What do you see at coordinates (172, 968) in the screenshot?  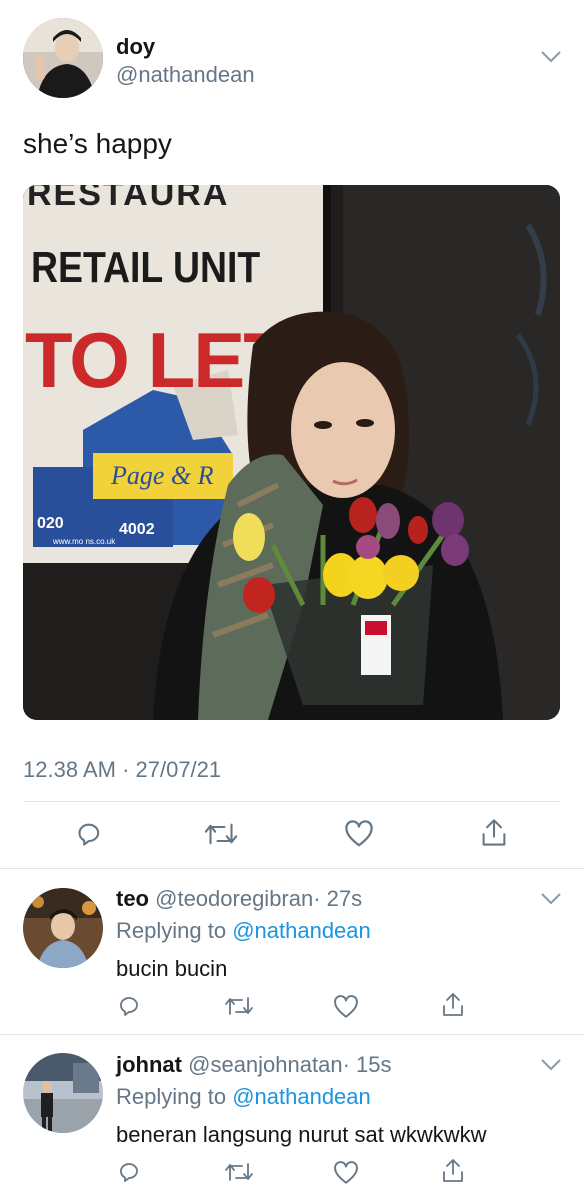 I see `reply-text: bucin bucin` at bounding box center [172, 968].